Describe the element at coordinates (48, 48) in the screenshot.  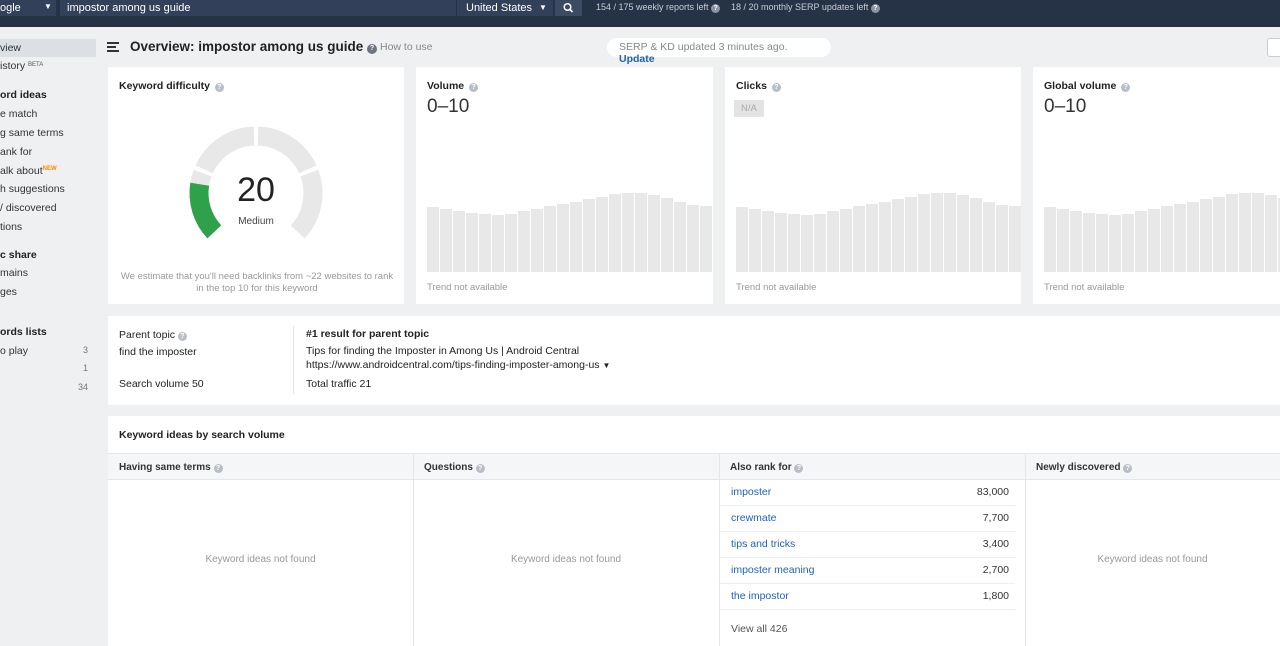
I see `sidebar-item-overview: view` at that location.